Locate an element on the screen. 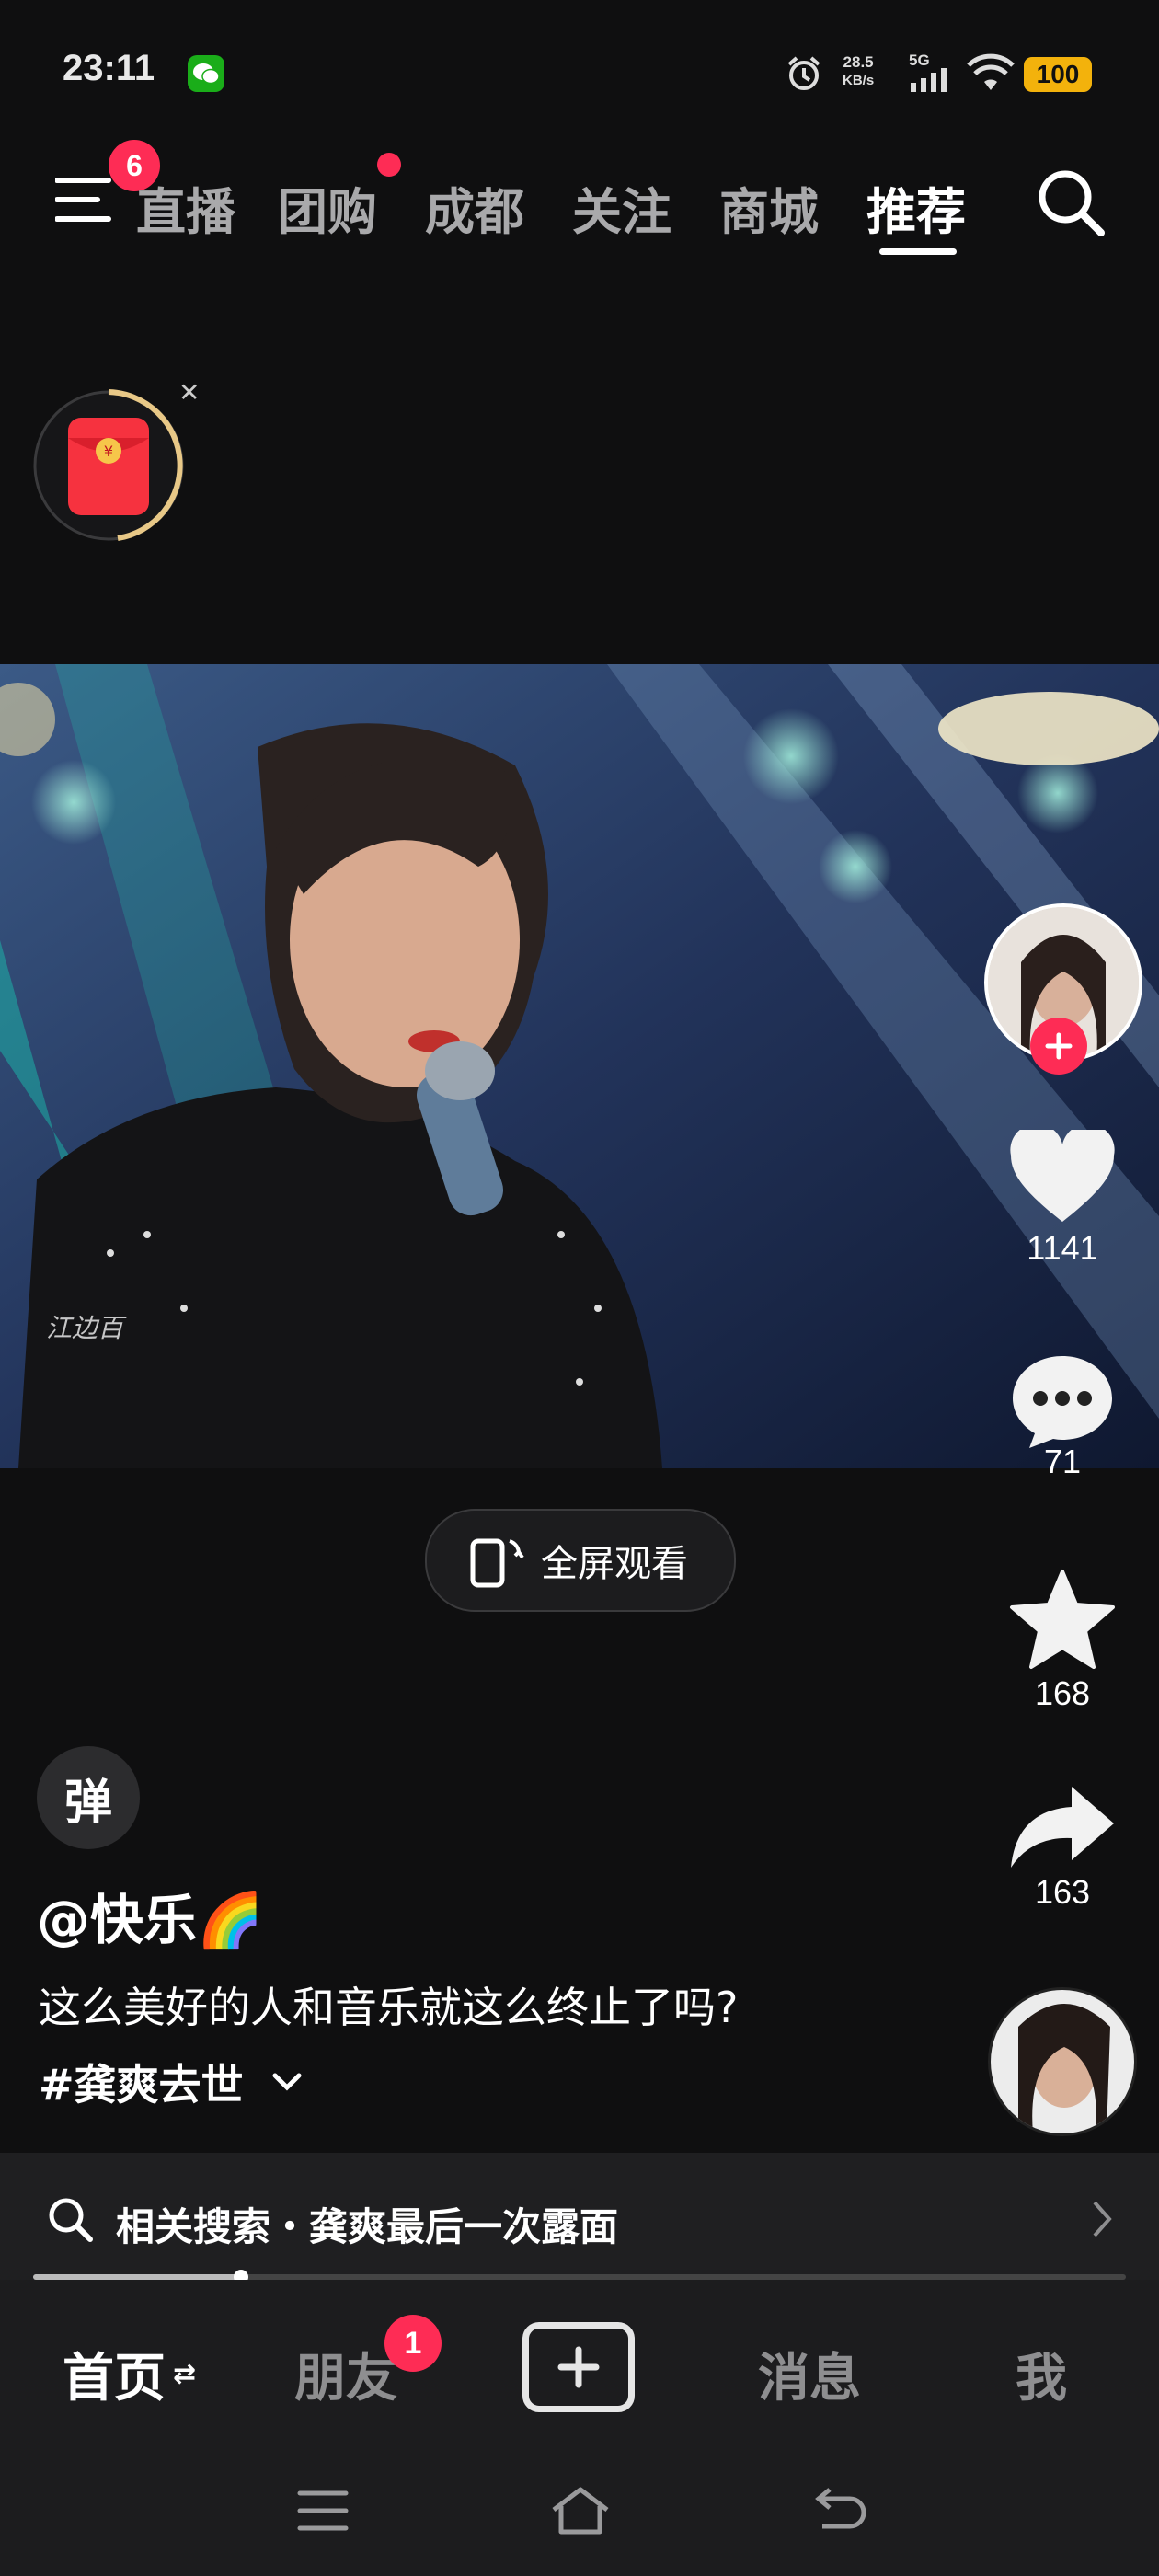 The width and height of the screenshot is (1159, 2576). tab-dot is located at coordinates (389, 165).